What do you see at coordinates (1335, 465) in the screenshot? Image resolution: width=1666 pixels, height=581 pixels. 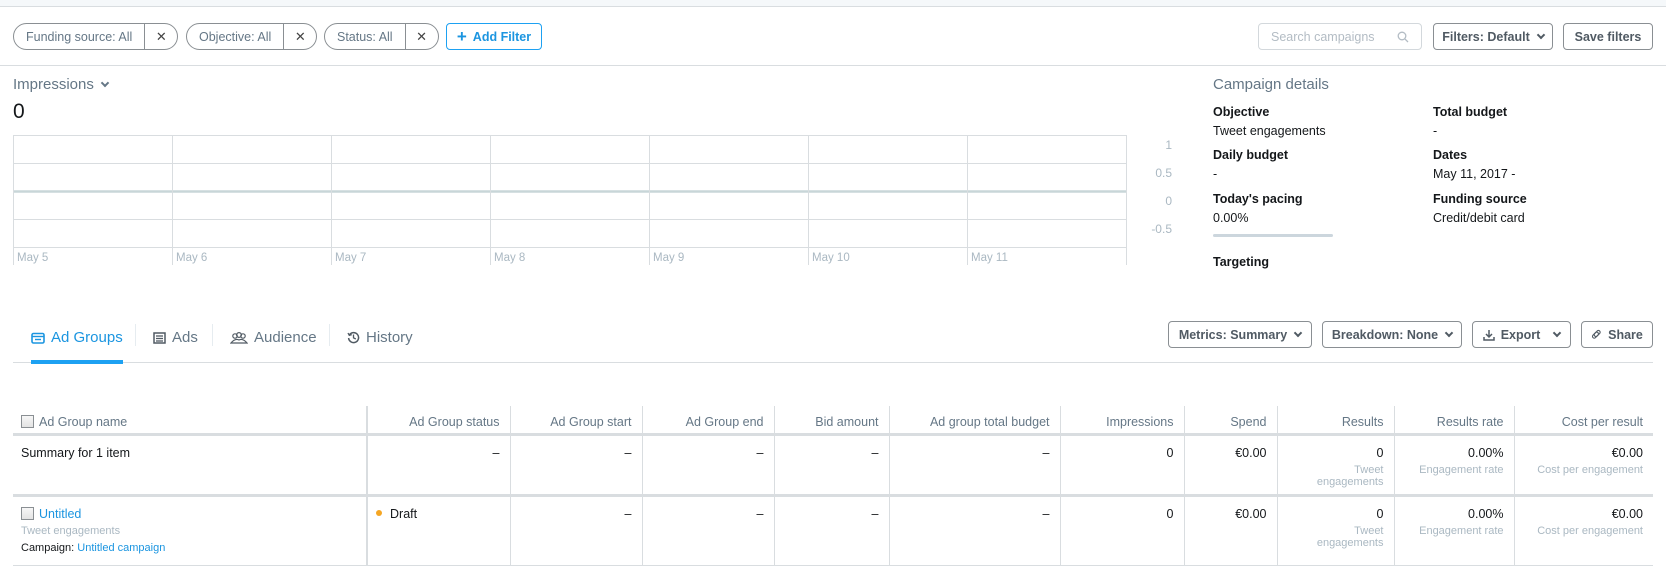 I see `summary-results: 0 Tweet engagements` at bounding box center [1335, 465].